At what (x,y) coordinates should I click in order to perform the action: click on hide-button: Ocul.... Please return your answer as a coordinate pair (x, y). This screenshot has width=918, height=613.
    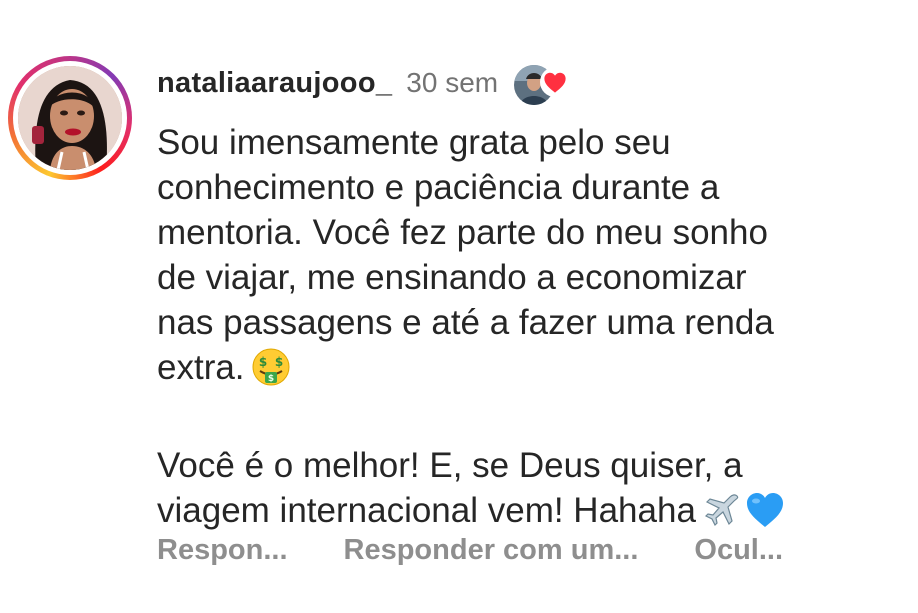
    Looking at the image, I should click on (738, 550).